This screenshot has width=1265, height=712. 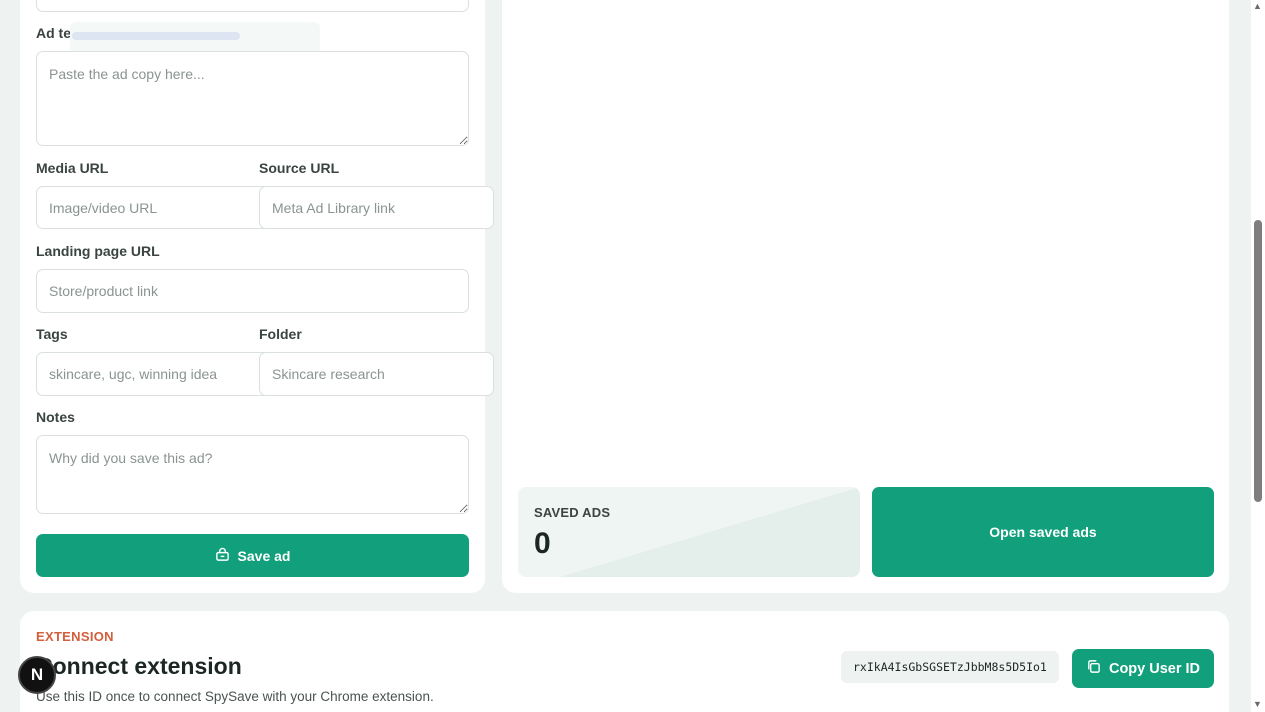 I want to click on notes-label: Notes, so click(x=55, y=417).